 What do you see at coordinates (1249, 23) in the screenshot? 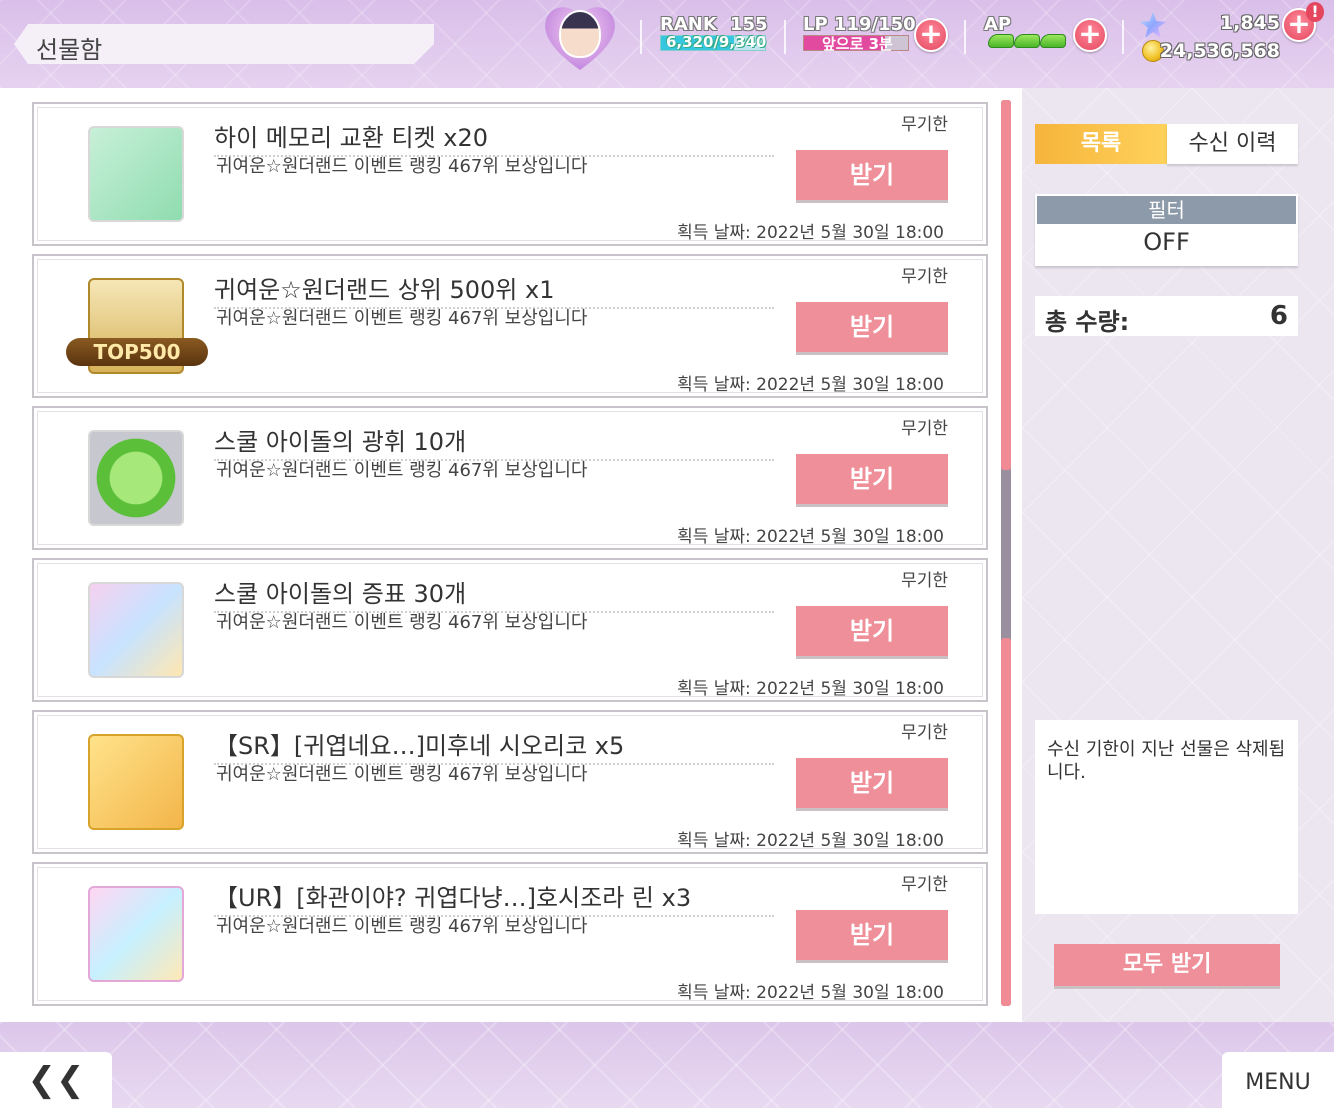
I see `star-gem-count: 1,845` at bounding box center [1249, 23].